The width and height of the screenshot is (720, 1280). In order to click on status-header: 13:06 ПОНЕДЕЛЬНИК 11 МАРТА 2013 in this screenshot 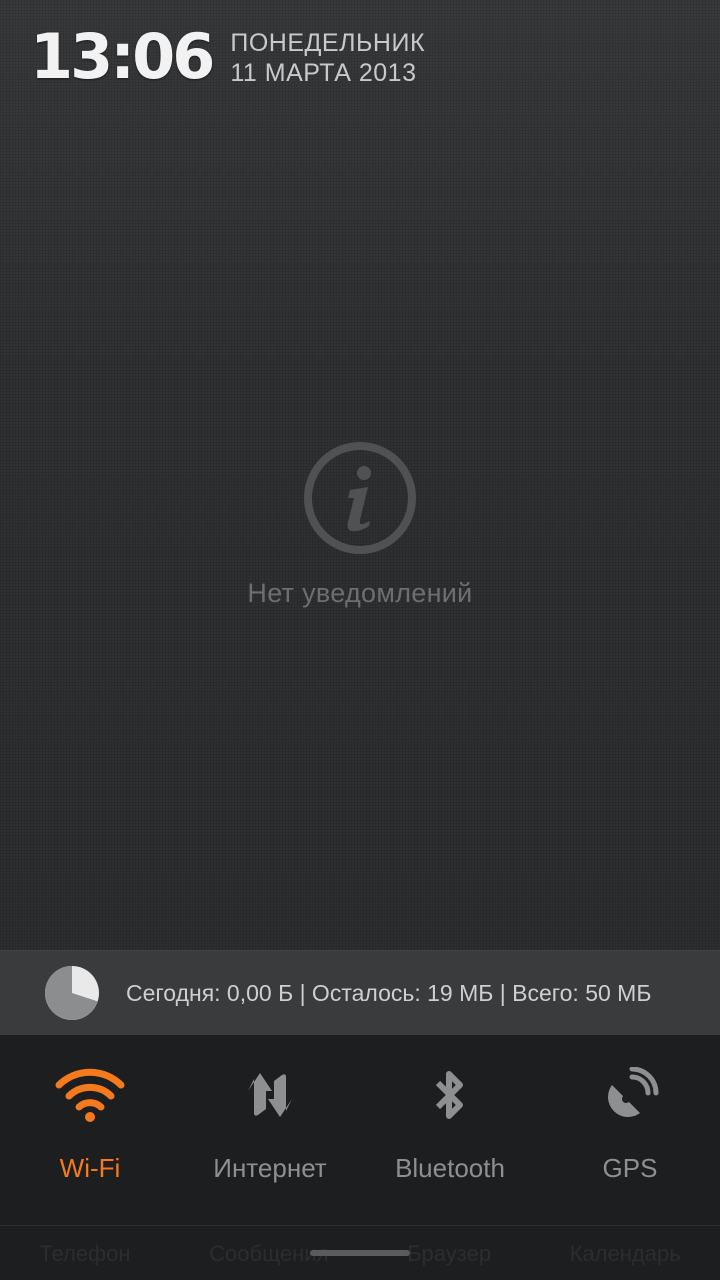, I will do `click(227, 60)`.